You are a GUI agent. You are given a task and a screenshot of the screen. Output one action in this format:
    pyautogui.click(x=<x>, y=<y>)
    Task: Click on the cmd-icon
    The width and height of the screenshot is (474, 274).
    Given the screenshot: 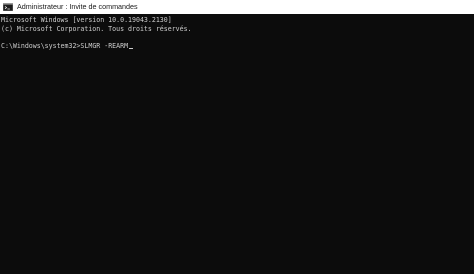 What is the action you would take?
    pyautogui.click(x=8, y=7)
    